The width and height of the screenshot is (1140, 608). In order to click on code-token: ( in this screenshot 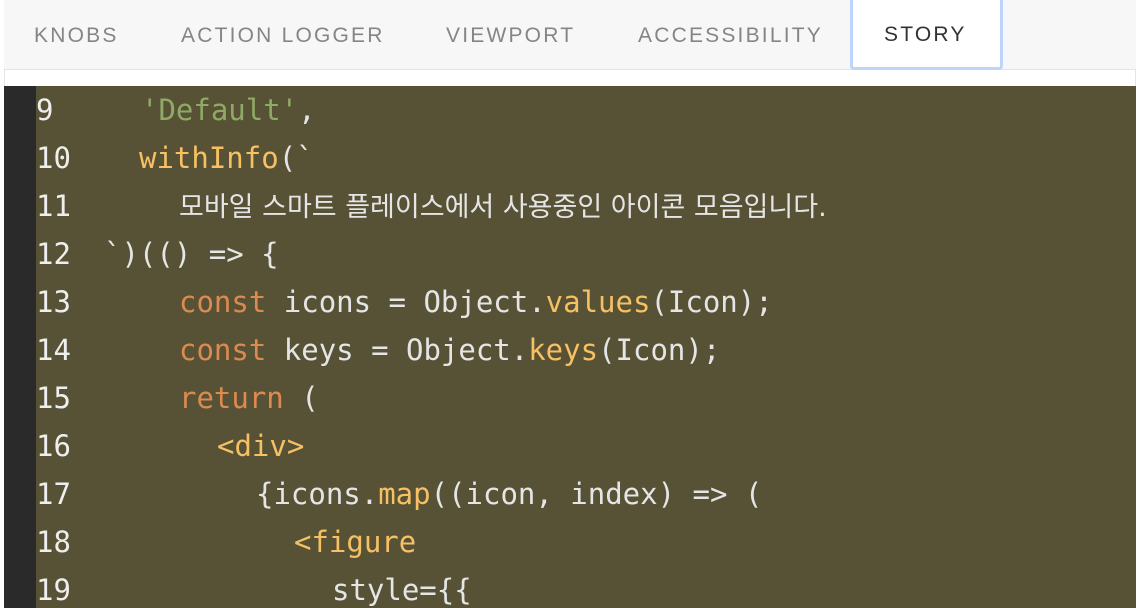, I will do `click(301, 398)`.